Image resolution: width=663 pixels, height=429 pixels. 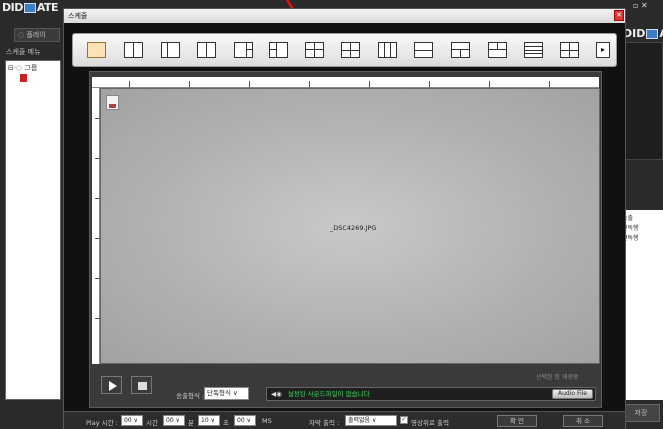 What do you see at coordinates (226, 423) in the screenshot?
I see `seconds-label: 초` at bounding box center [226, 423].